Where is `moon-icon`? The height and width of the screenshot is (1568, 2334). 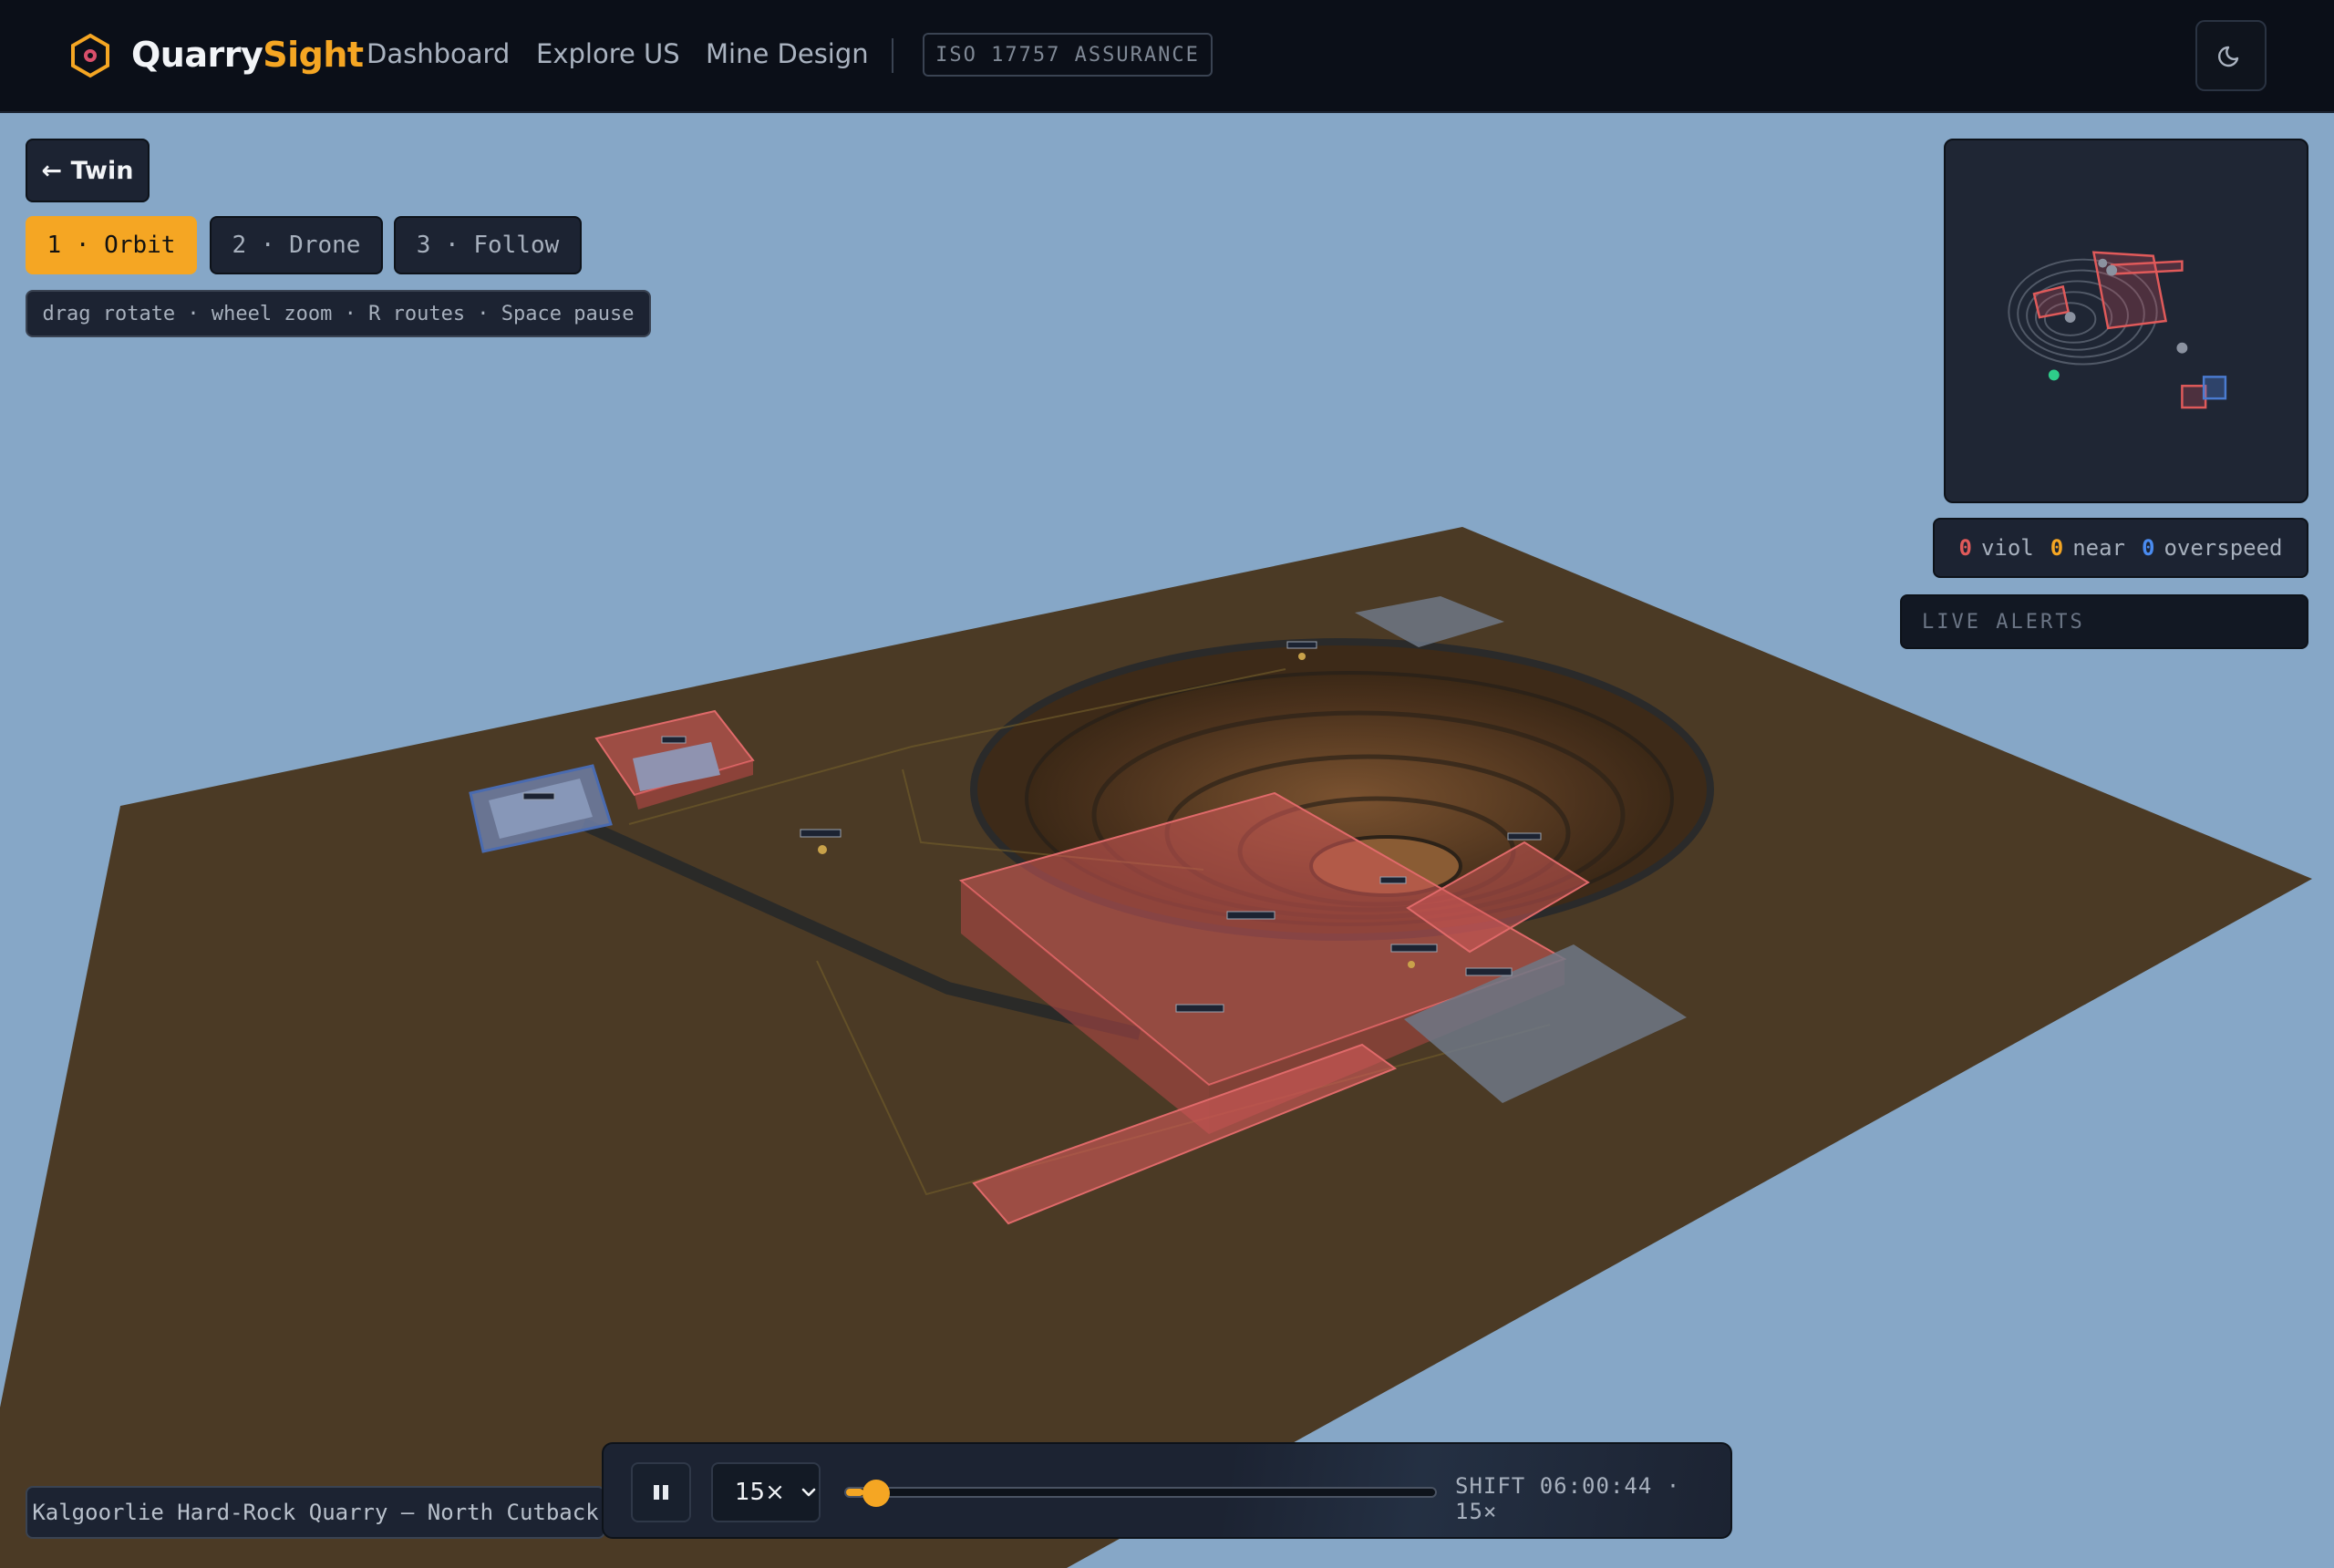
moon-icon is located at coordinates (2229, 56).